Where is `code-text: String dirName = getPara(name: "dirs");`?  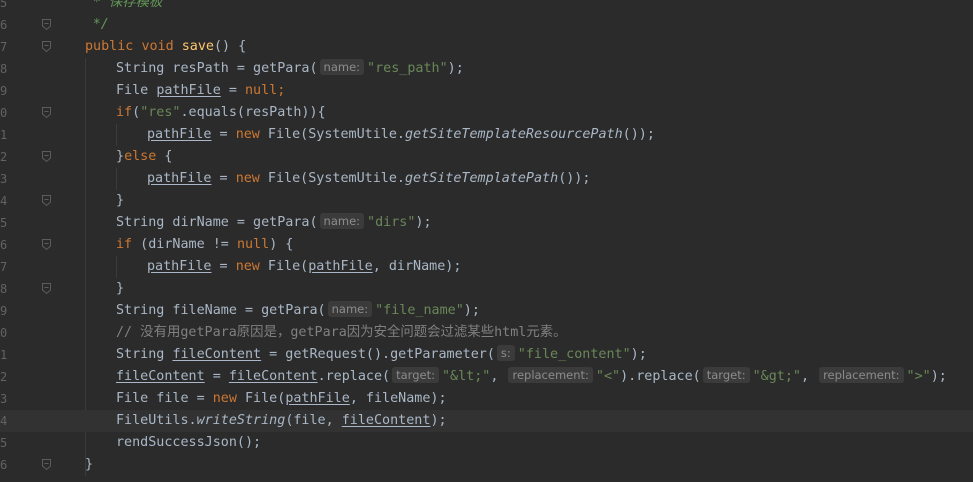
code-text: String dirName = getPara(name: "dirs"); is located at coordinates (274, 223).